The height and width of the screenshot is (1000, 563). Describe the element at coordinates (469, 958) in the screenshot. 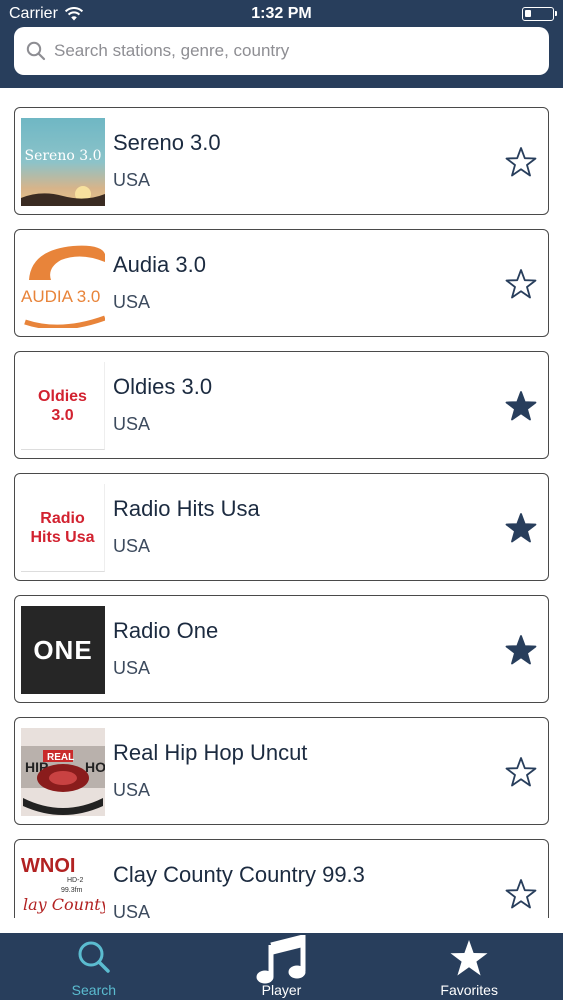

I see `star-icon` at that location.